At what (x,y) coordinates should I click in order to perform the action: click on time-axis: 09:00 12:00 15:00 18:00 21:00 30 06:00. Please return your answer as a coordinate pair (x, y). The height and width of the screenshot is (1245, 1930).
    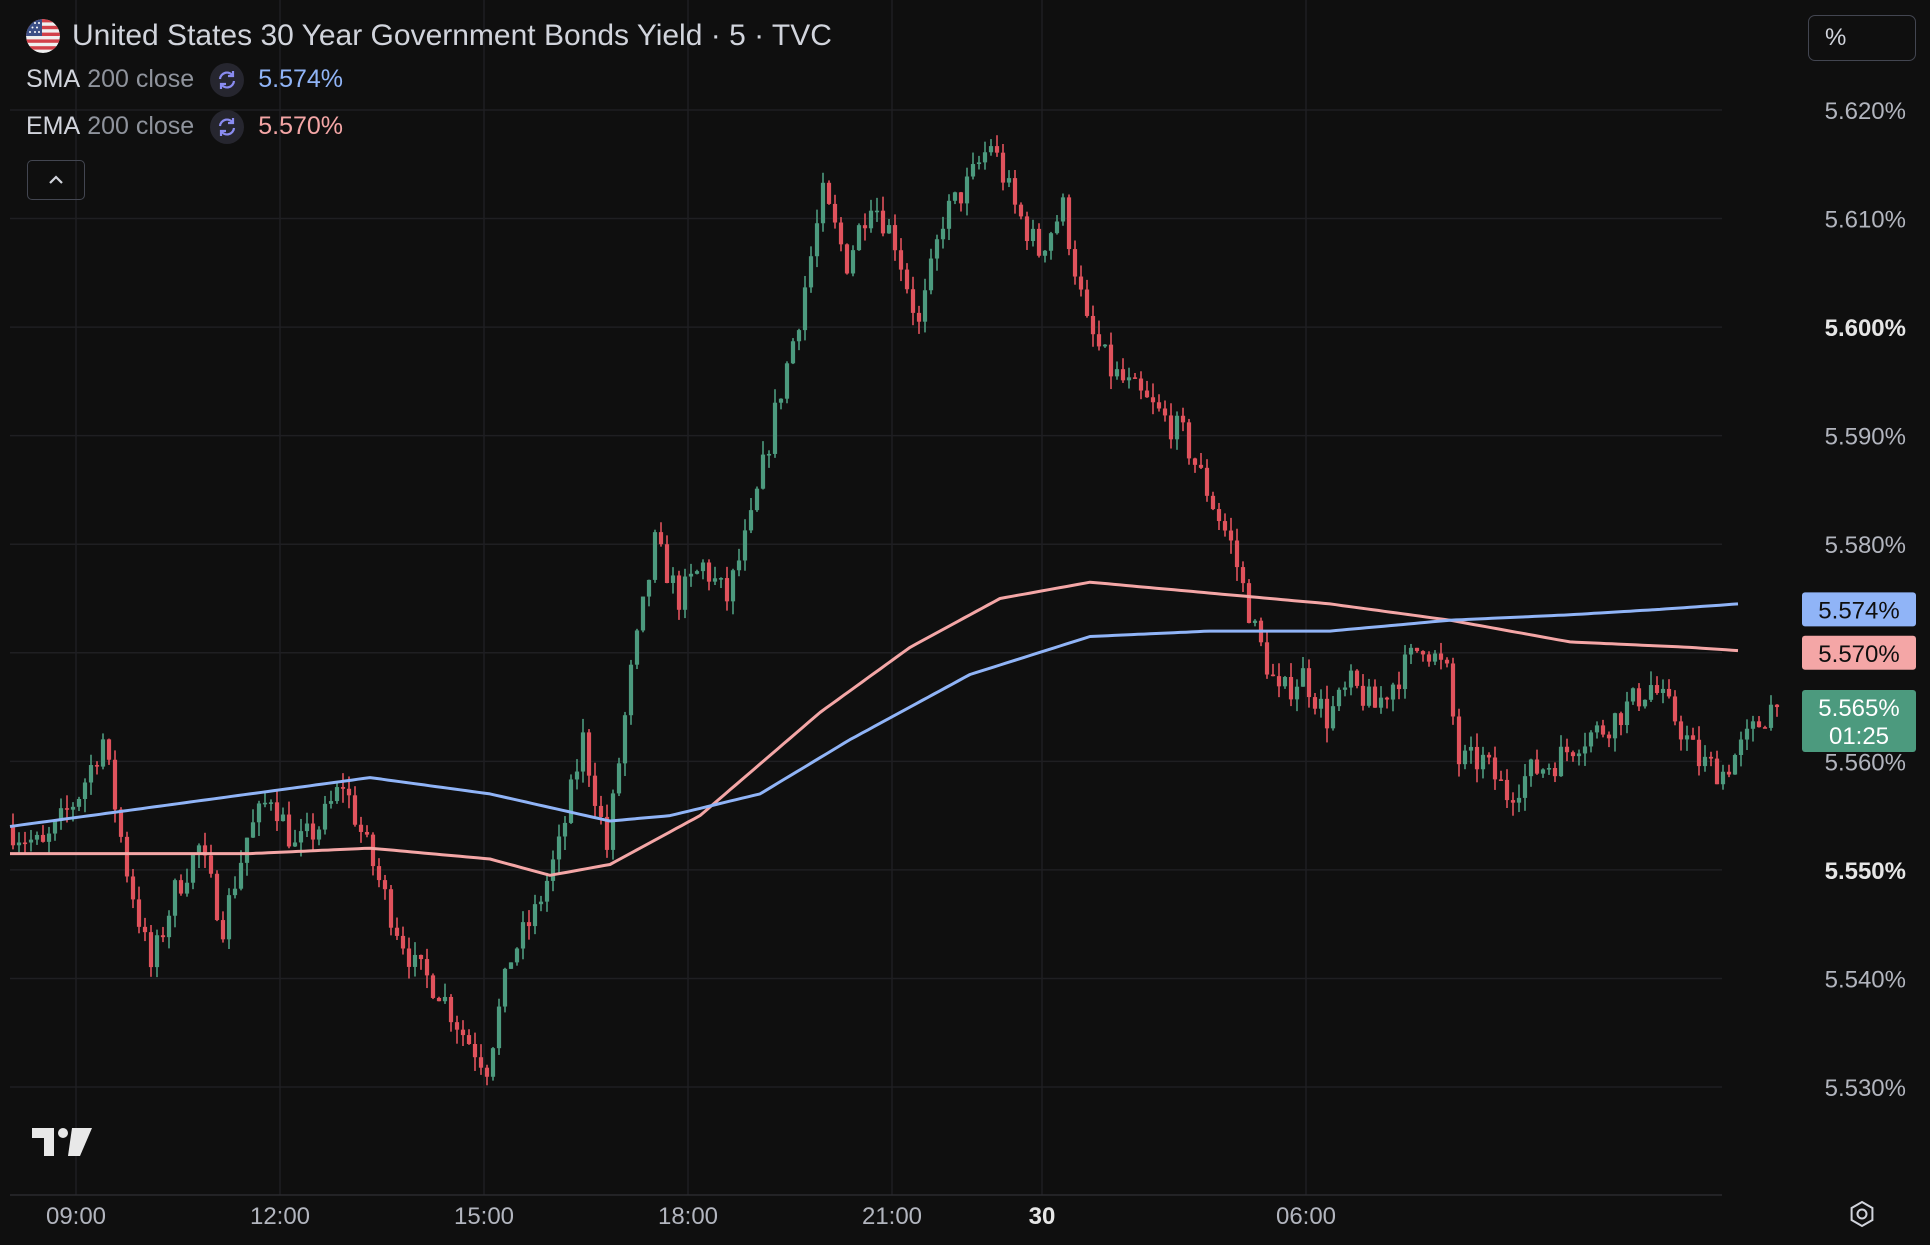
    Looking at the image, I should click on (691, 1216).